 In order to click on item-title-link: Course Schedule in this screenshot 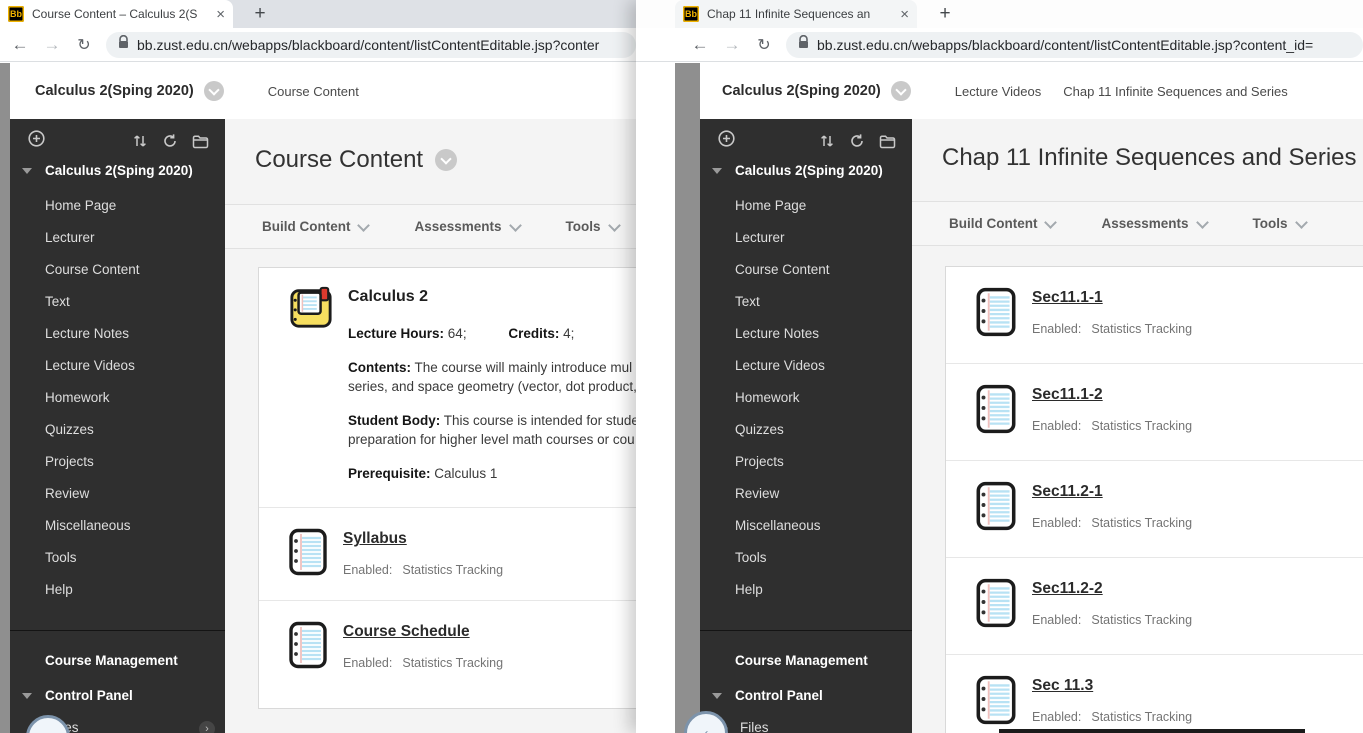, I will do `click(406, 632)`.